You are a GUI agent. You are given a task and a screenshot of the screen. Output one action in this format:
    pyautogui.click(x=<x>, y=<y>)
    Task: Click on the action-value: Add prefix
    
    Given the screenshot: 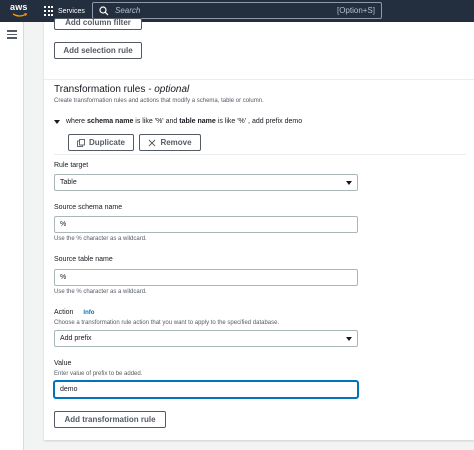 What is the action you would take?
    pyautogui.click(x=76, y=338)
    